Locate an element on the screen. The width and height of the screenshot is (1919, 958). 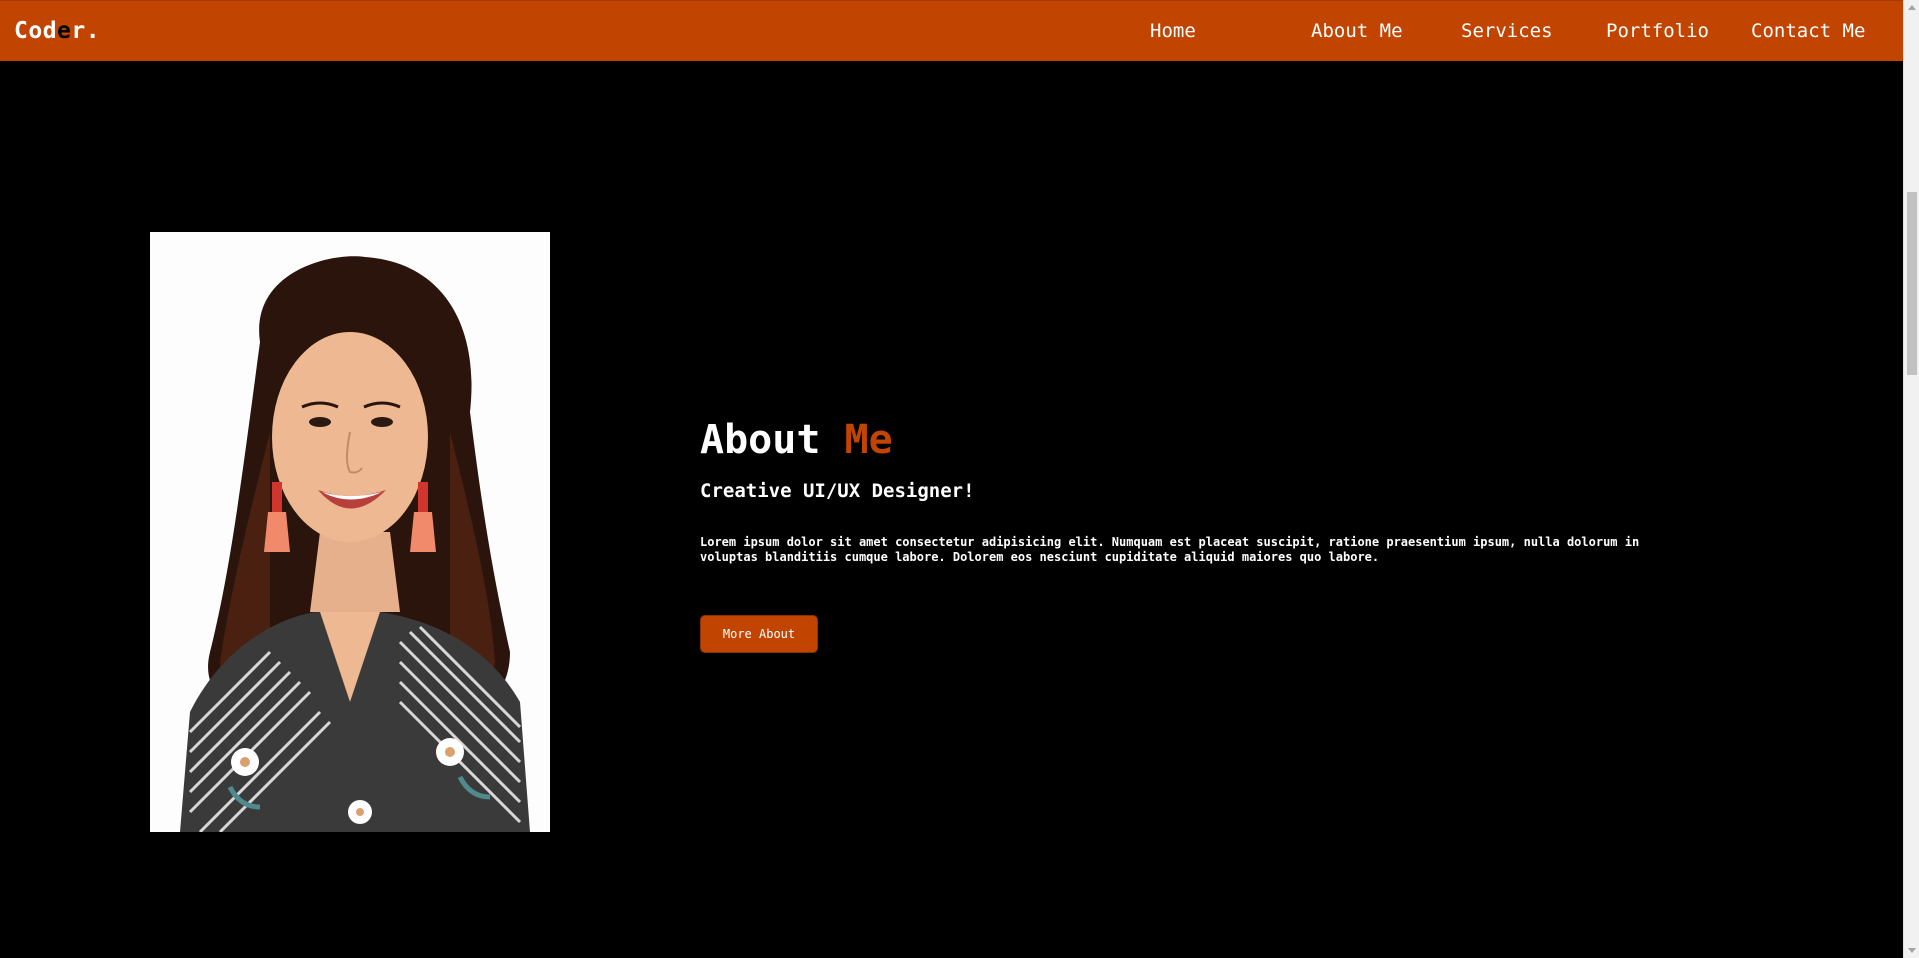
page-scrollbar is located at coordinates (1911, 479).